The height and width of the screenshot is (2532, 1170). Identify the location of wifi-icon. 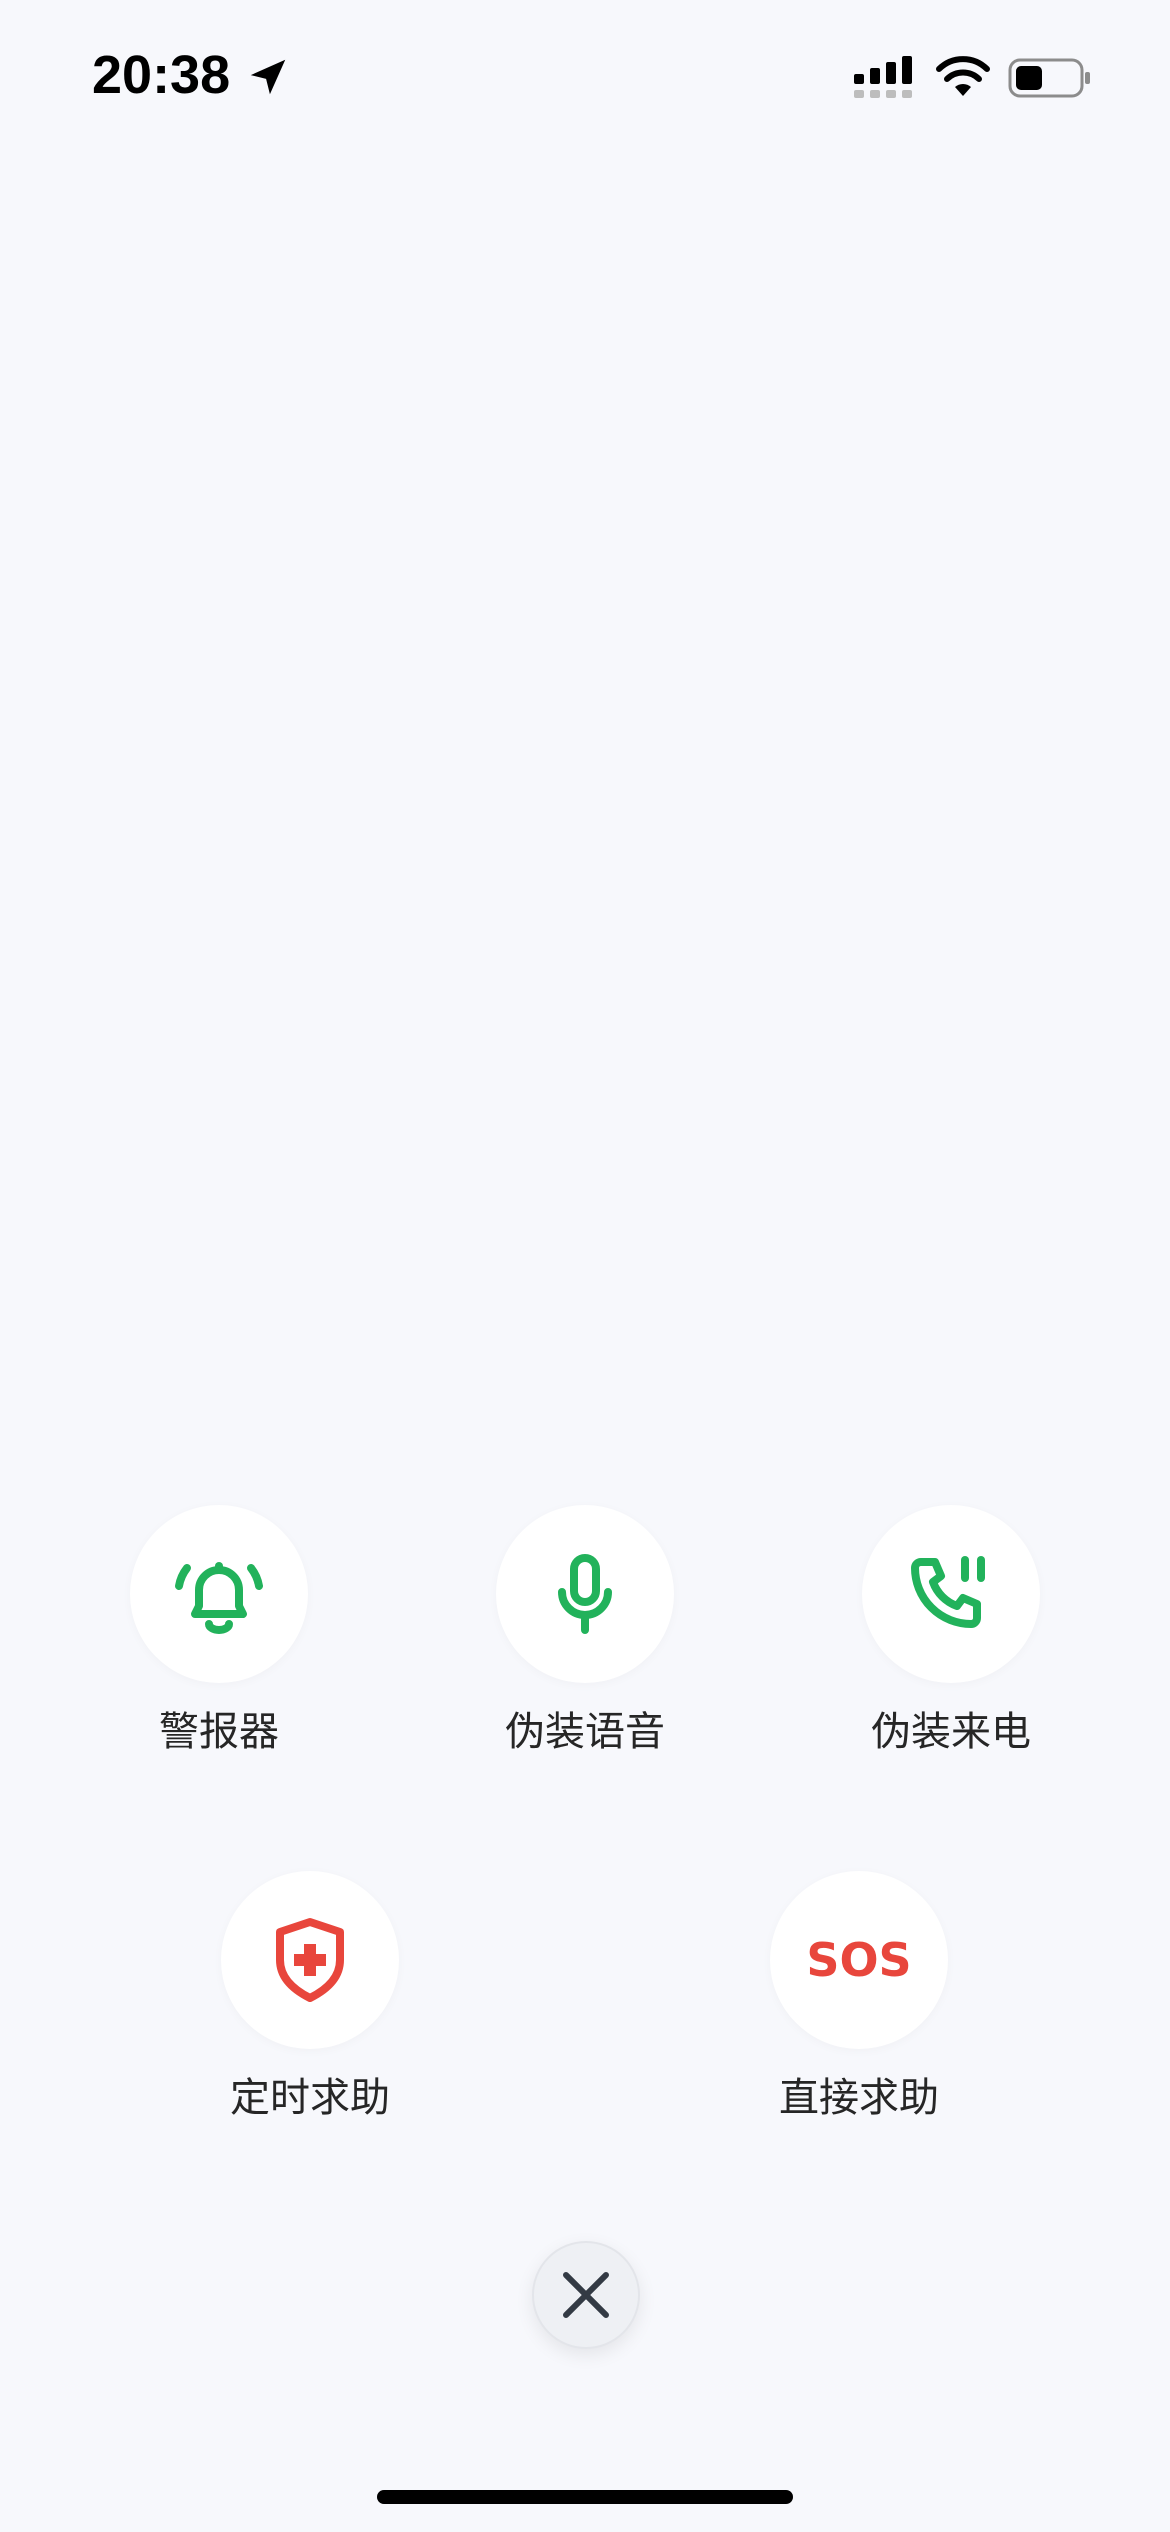
(963, 76).